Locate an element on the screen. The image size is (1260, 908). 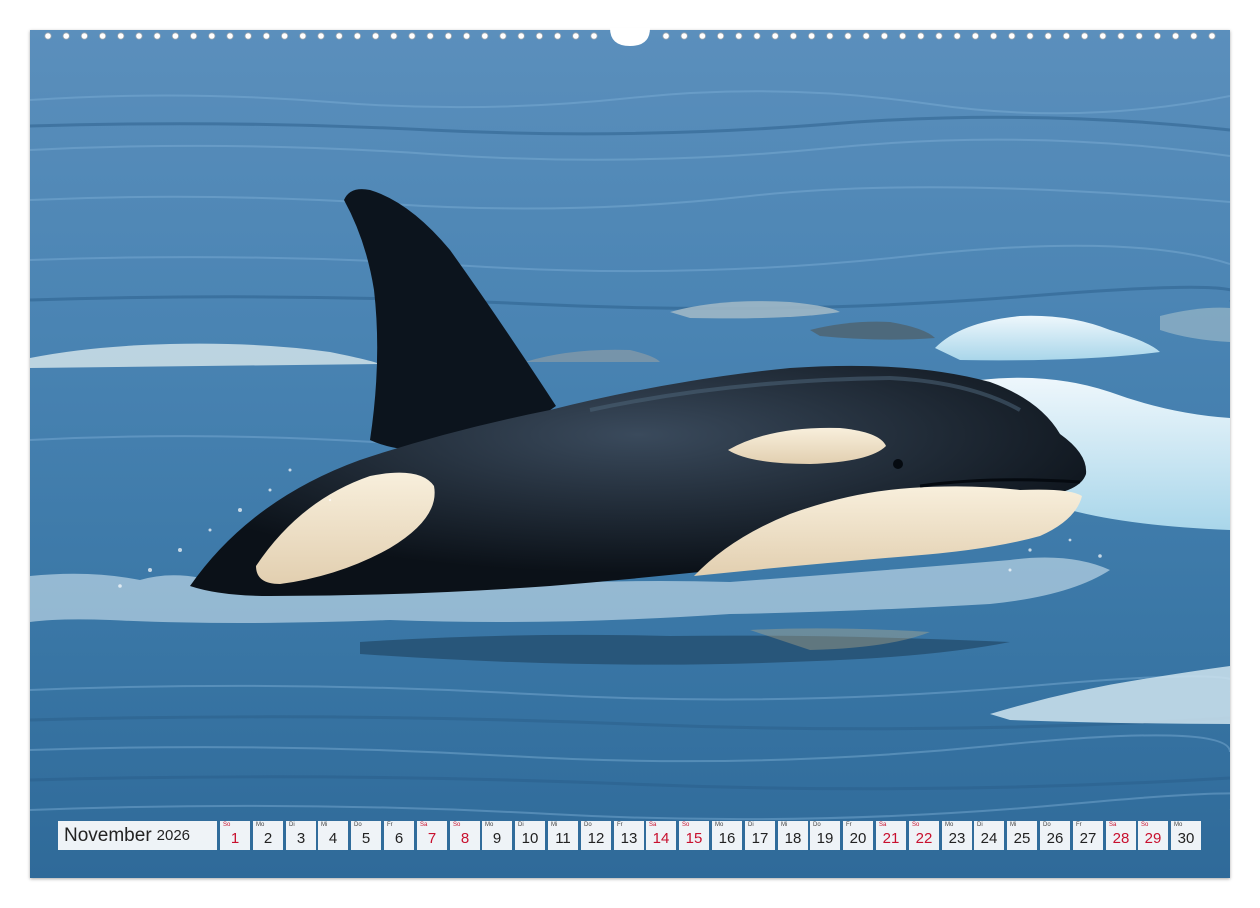
day-cell: Mo 9 is located at coordinates (497, 835).